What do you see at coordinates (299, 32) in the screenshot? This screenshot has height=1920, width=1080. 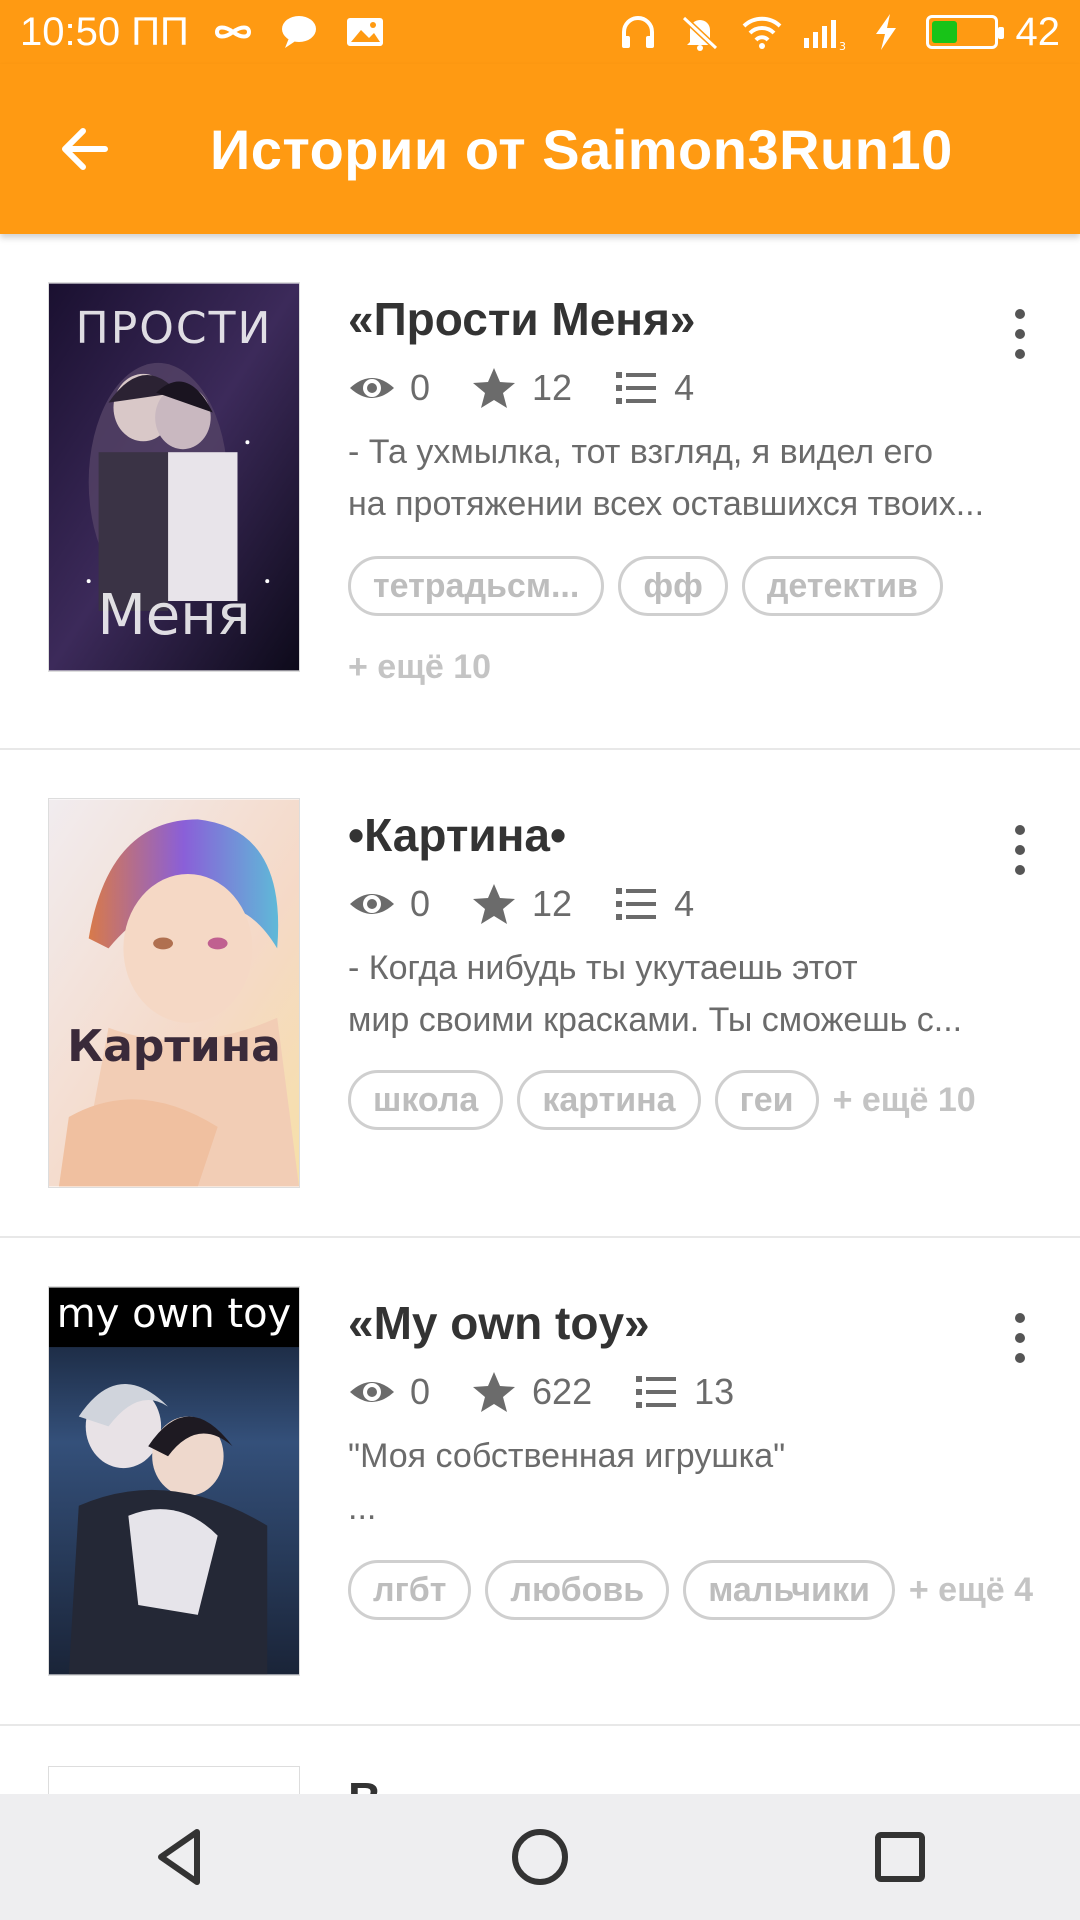 I see `chat-bubble-icon` at bounding box center [299, 32].